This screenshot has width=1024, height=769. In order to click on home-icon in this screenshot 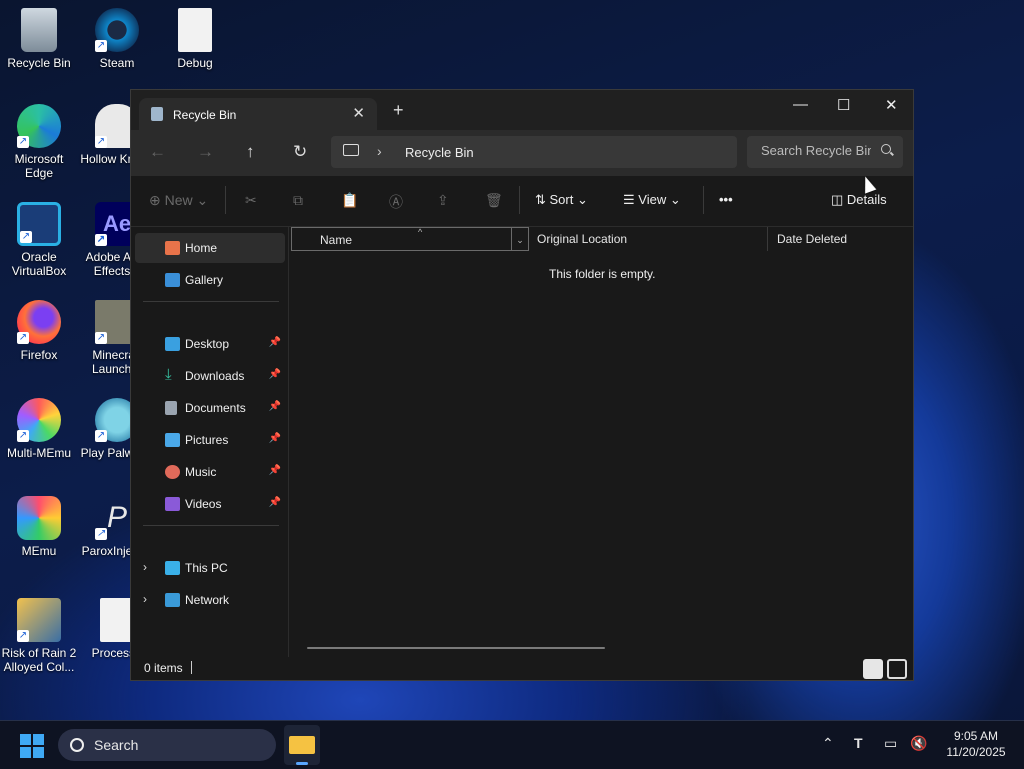, I will do `click(172, 248)`.